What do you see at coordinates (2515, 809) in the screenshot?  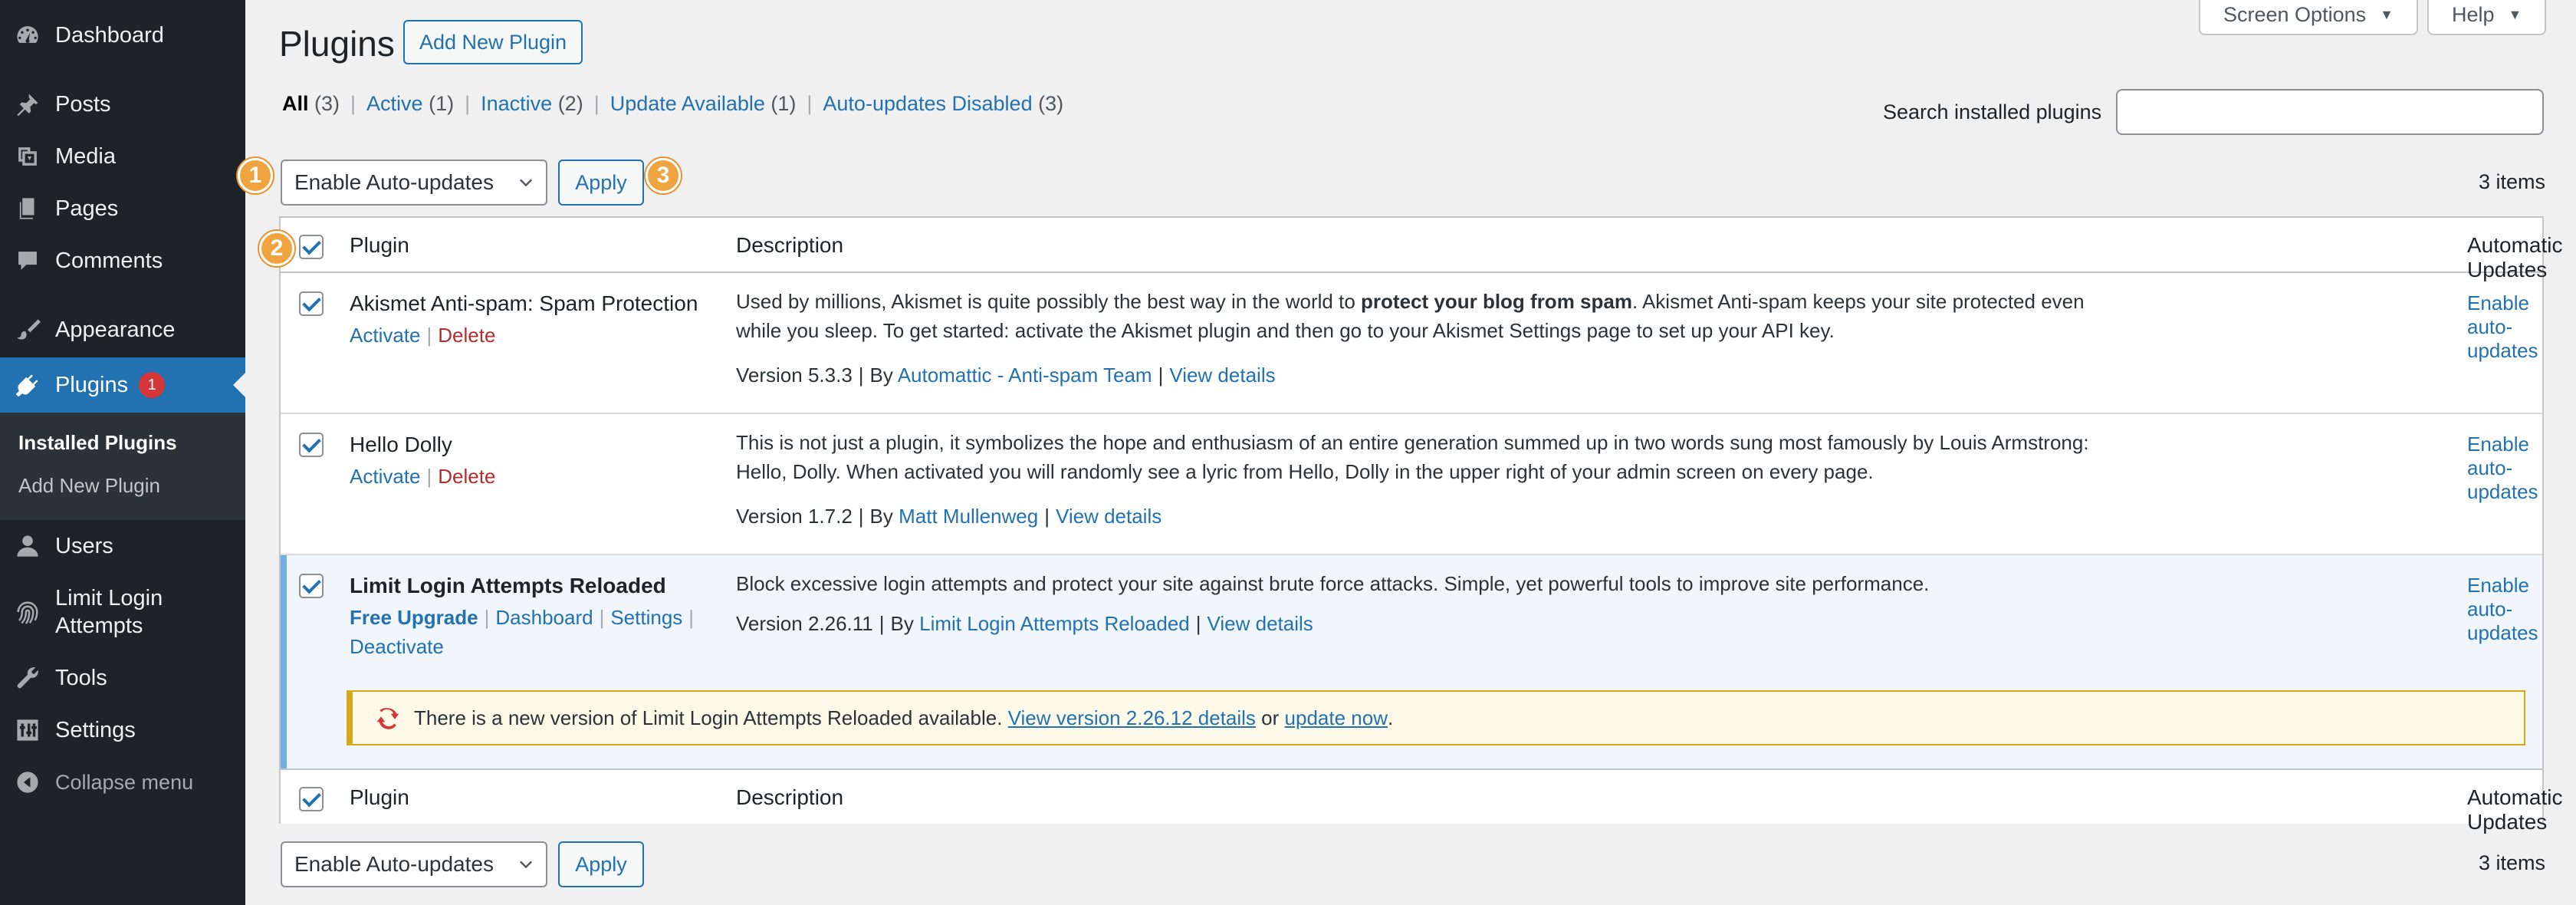 I see `column-automatic-updates-footer: Automatic Updates` at bounding box center [2515, 809].